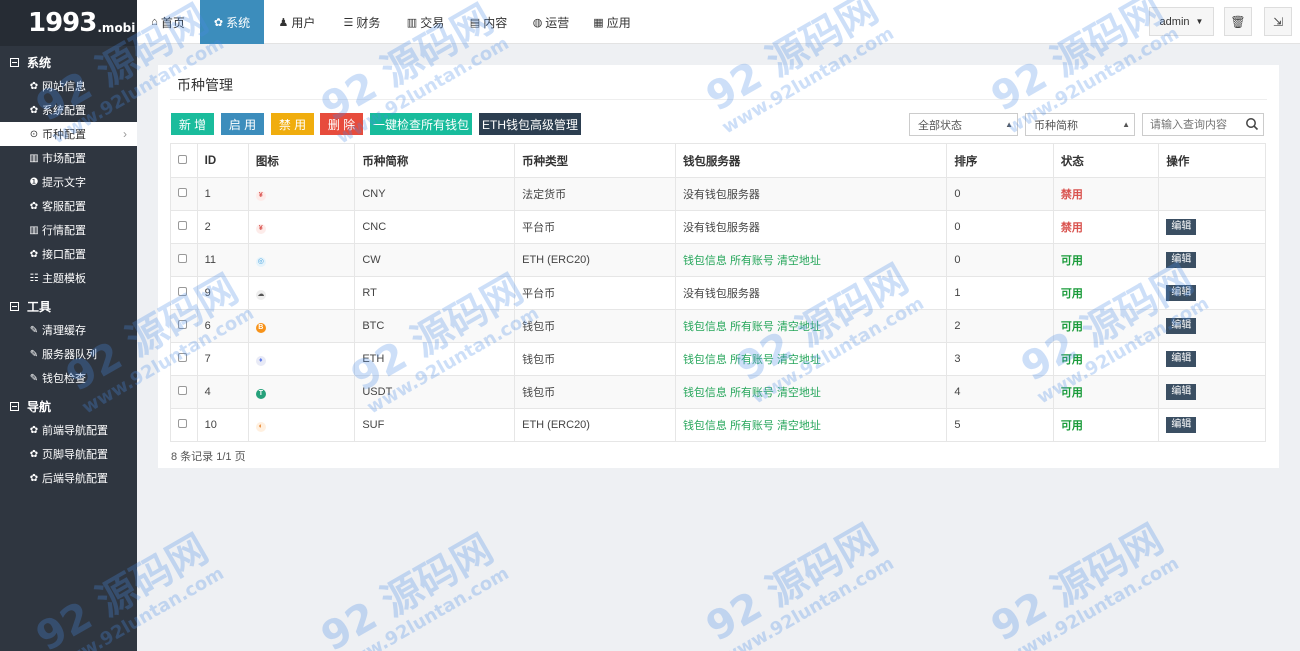  I want to click on sidebar-item: ▥ 行情配置, so click(68, 230).